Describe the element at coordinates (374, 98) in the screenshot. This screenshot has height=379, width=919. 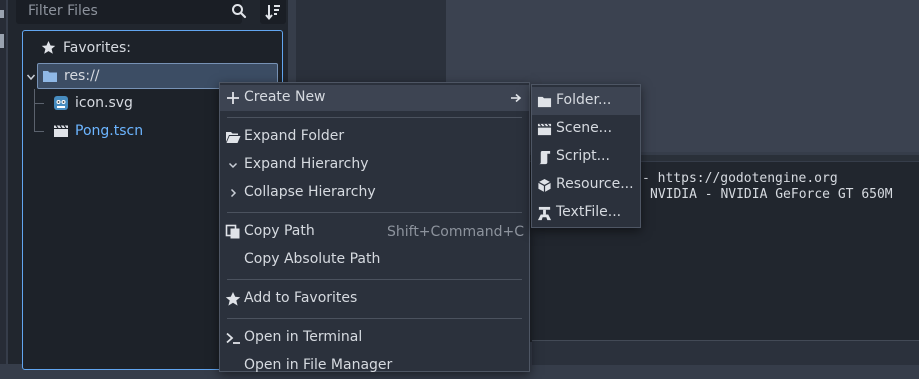
I see `menu-item-create-new: Create New` at that location.